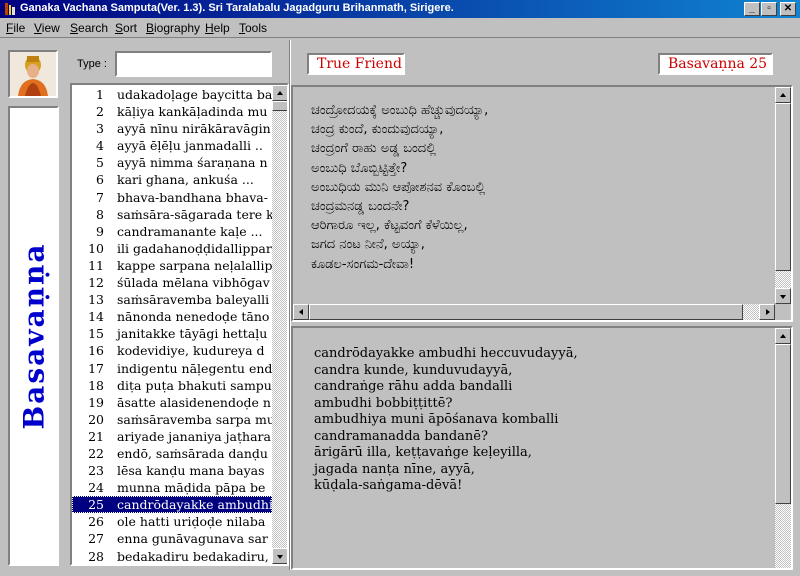  I want to click on list-item-text: lēsa kanḍu mana bayas, so click(191, 471).